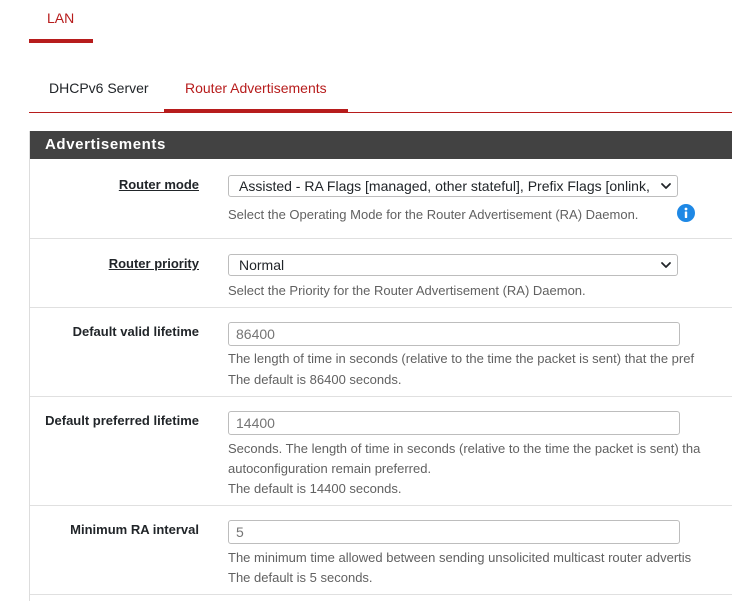 Image resolution: width=732 pixels, height=601 pixels. Describe the element at coordinates (256, 88) in the screenshot. I see `tab-router-advertisements-label: Router Advertisements` at that location.